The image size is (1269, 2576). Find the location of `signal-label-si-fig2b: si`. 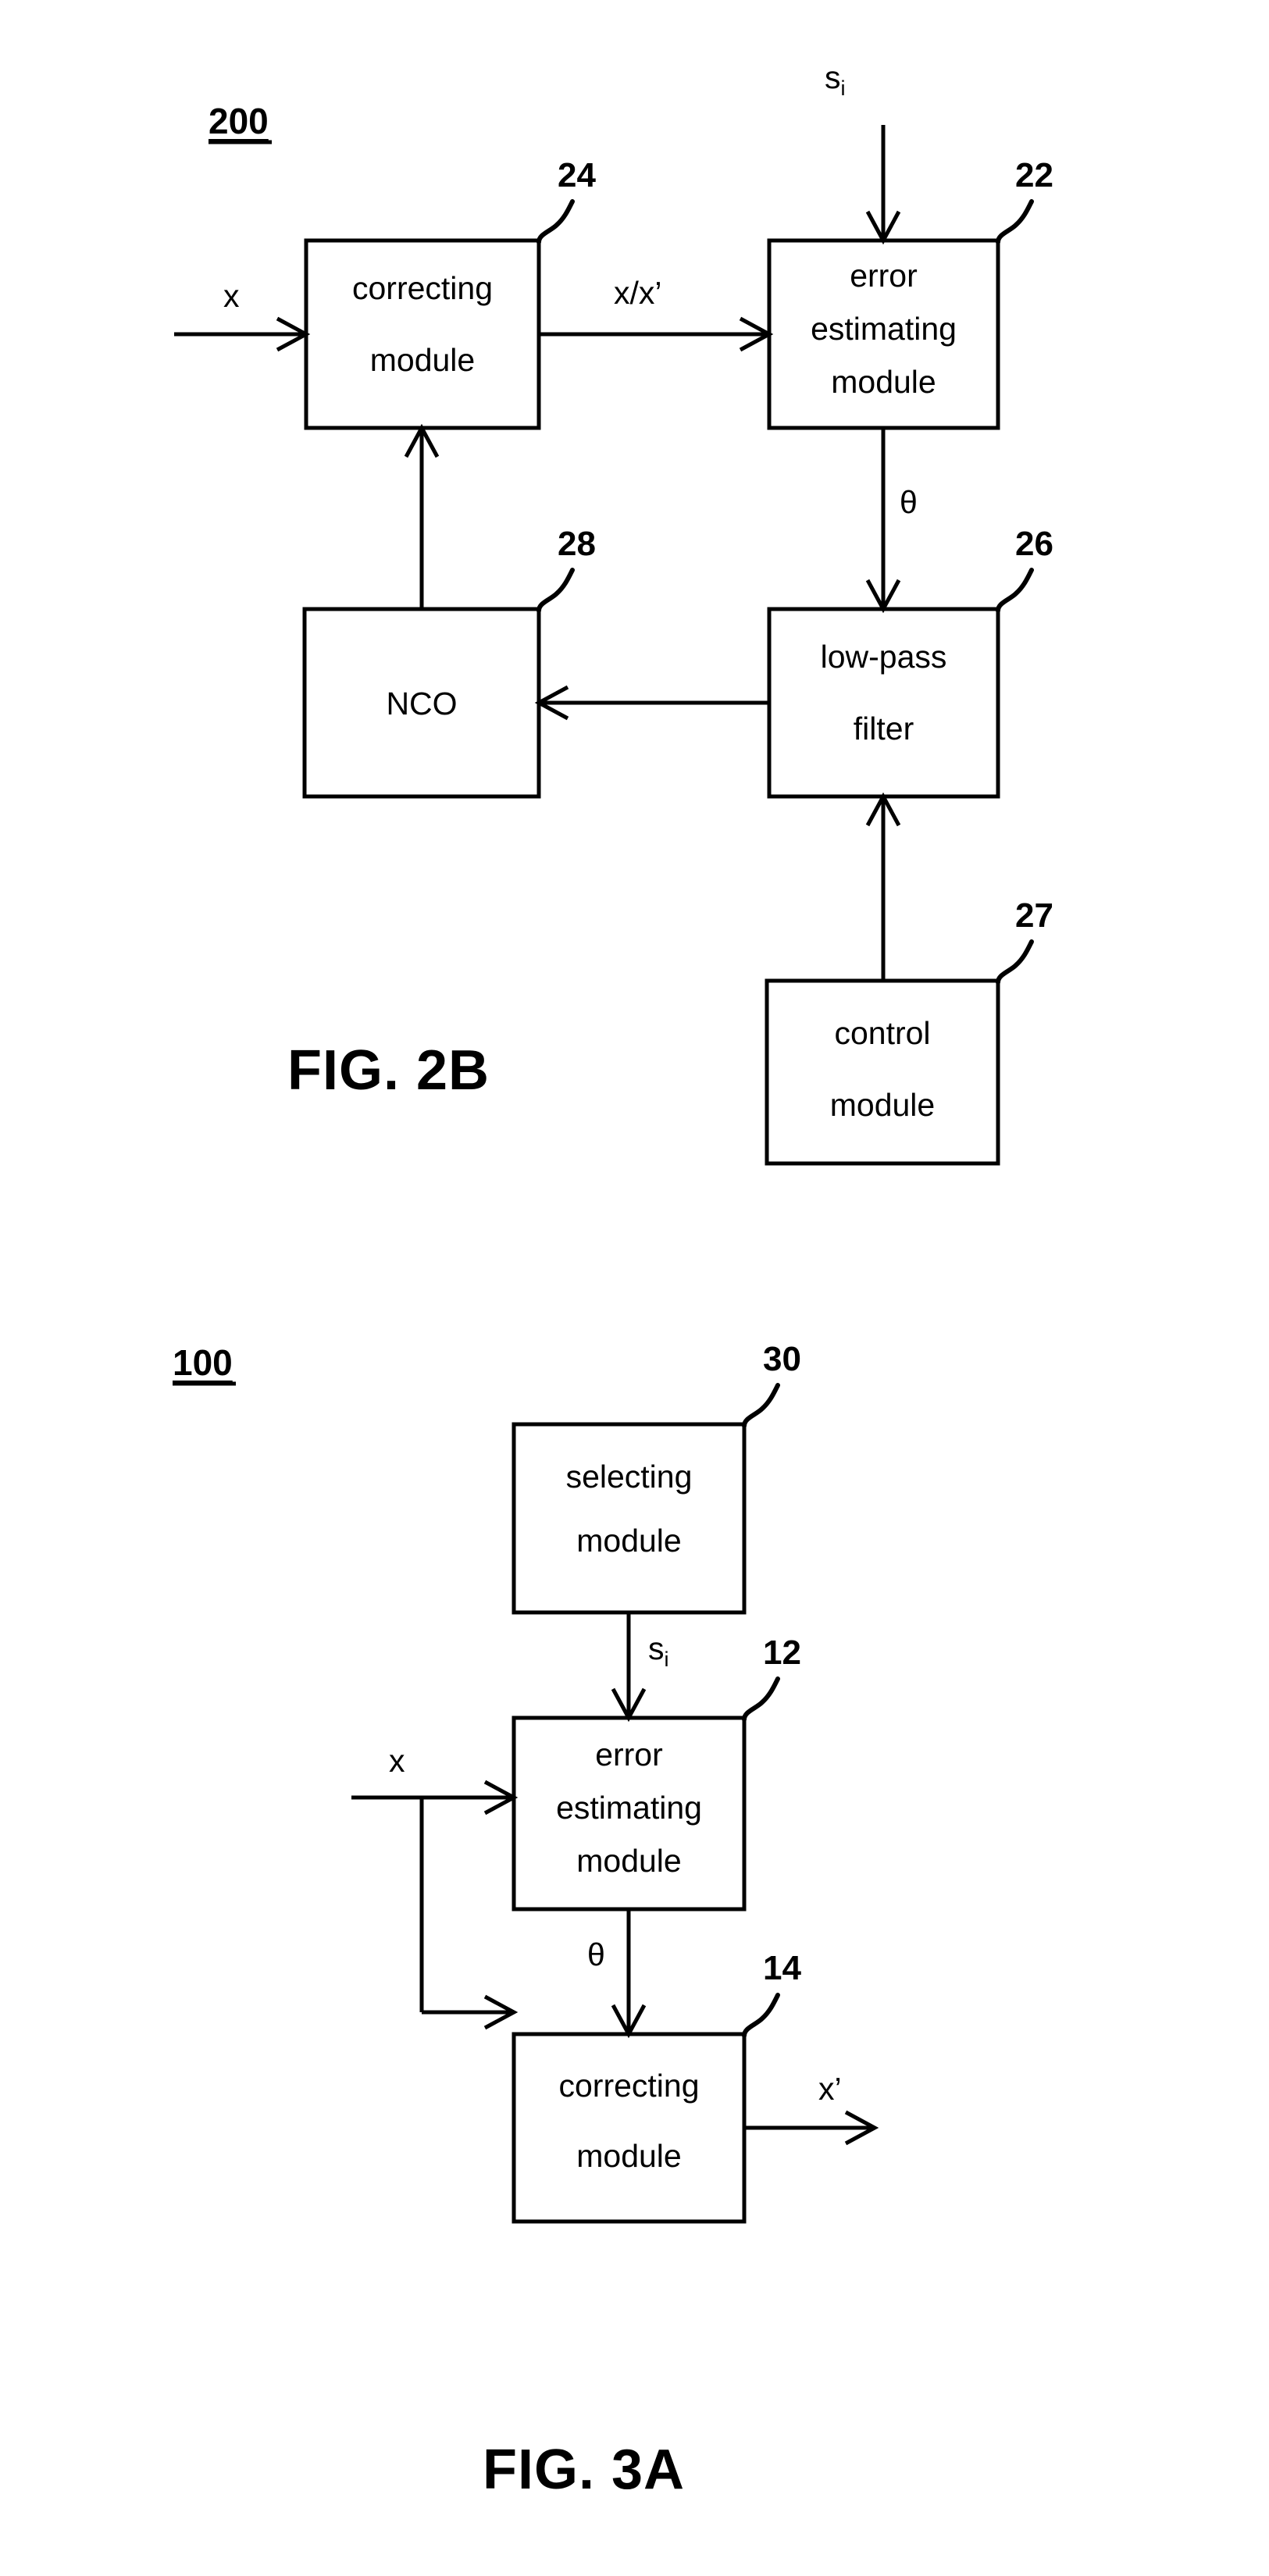

signal-label-si-fig2b: si is located at coordinates (835, 80).